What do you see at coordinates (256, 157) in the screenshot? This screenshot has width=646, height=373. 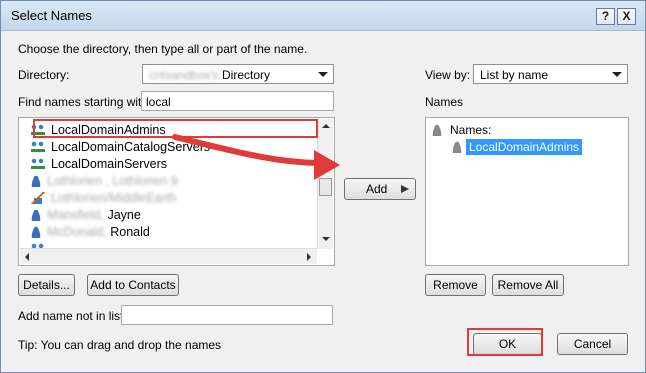 I see `annotation-arrow-icon` at bounding box center [256, 157].